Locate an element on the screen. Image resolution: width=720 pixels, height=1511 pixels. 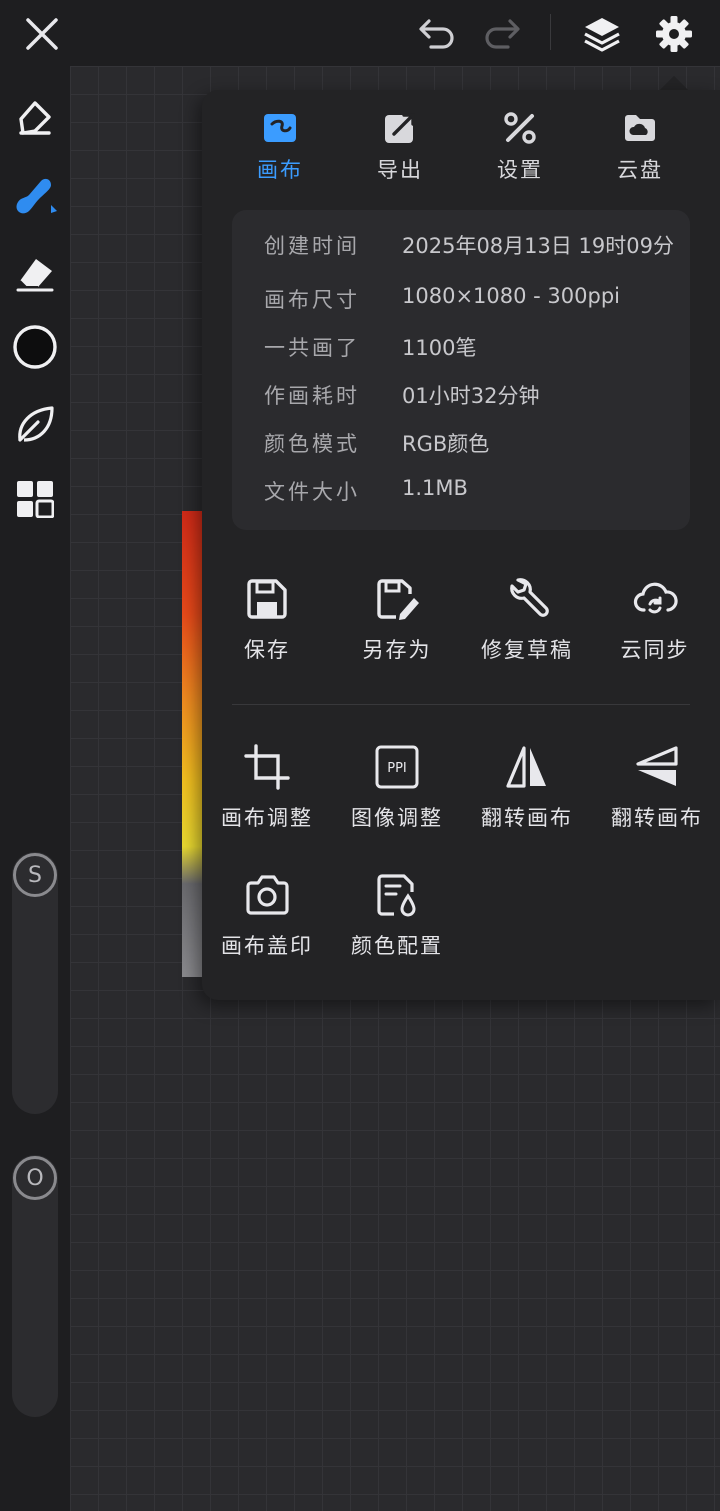
info-value: 1080×1080 - 300ppi is located at coordinates (511, 296).